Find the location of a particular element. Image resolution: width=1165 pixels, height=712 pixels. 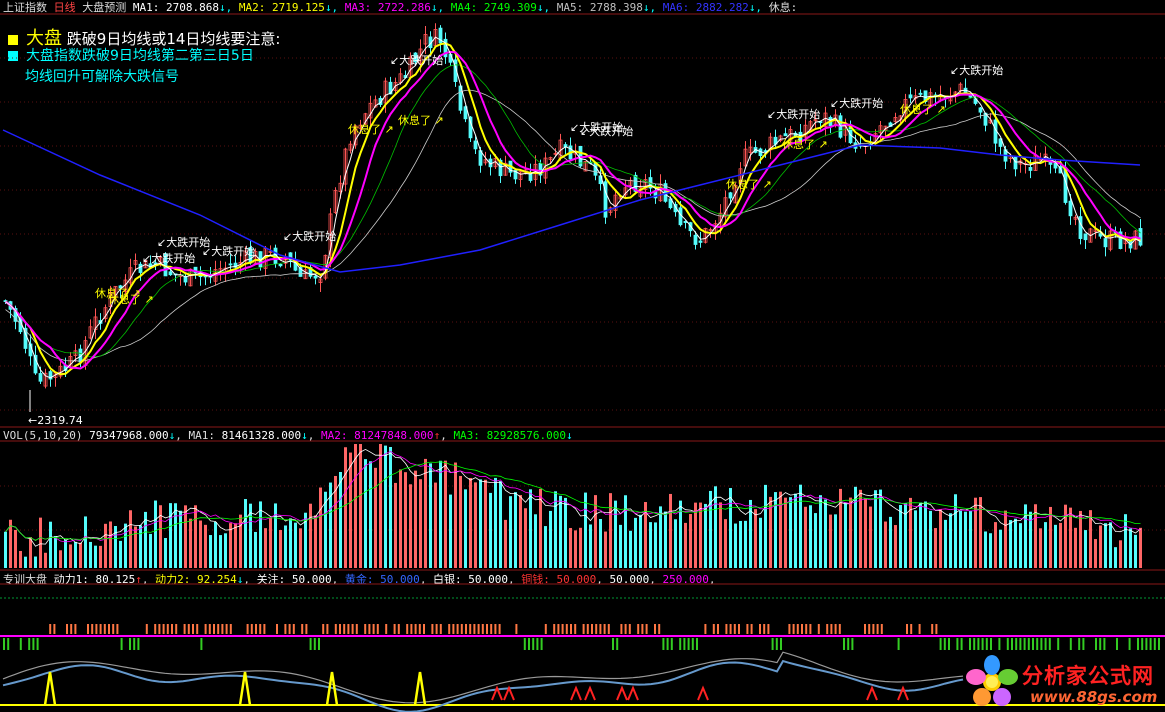

drop-start-label: ↙大跌开始 is located at coordinates (229, 251).